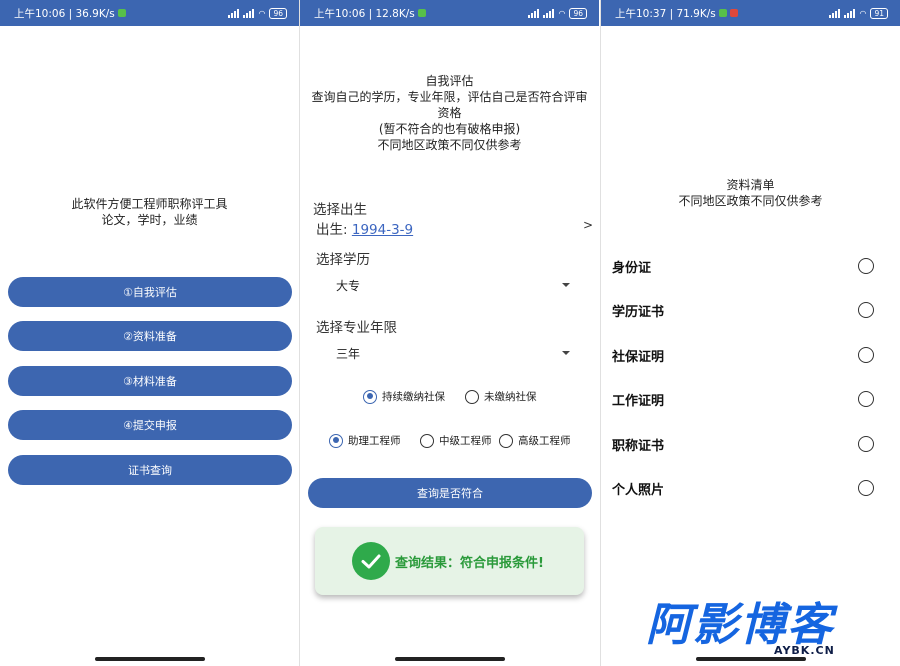 This screenshot has width=900, height=666. I want to click on checklist-item-social-security: 社保证明, so click(743, 355).